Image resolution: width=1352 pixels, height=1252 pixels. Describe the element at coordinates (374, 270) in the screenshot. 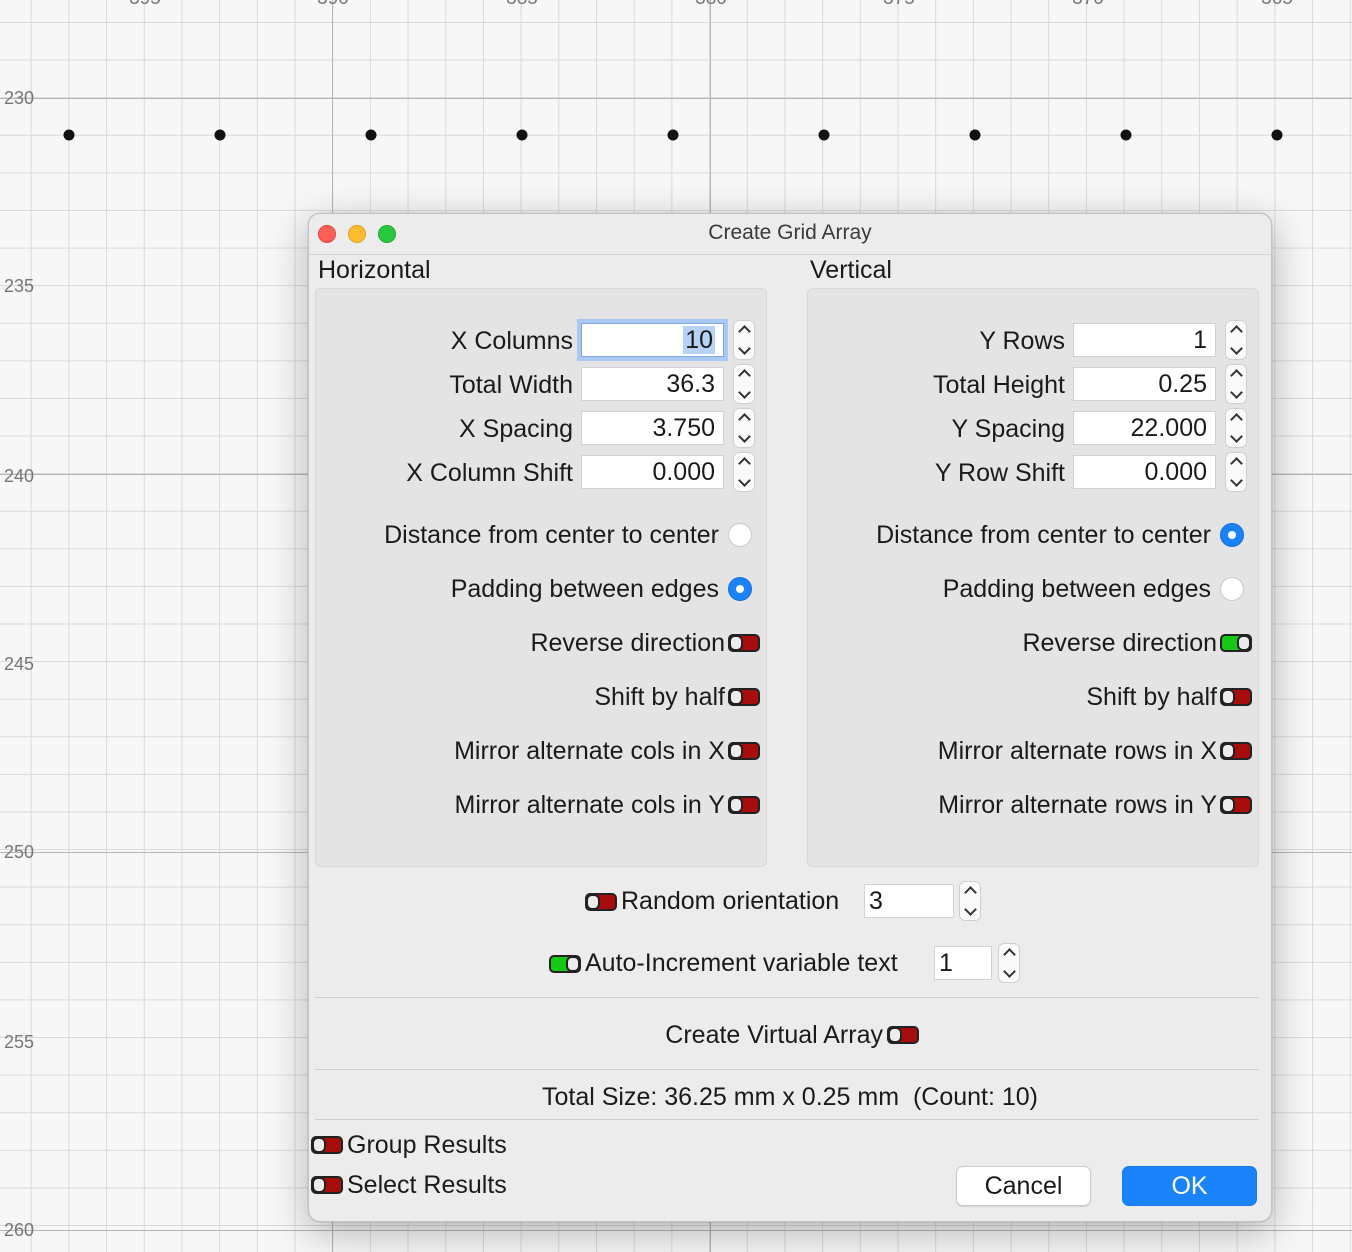

I see `horizontal-section-title: Horizontal` at that location.